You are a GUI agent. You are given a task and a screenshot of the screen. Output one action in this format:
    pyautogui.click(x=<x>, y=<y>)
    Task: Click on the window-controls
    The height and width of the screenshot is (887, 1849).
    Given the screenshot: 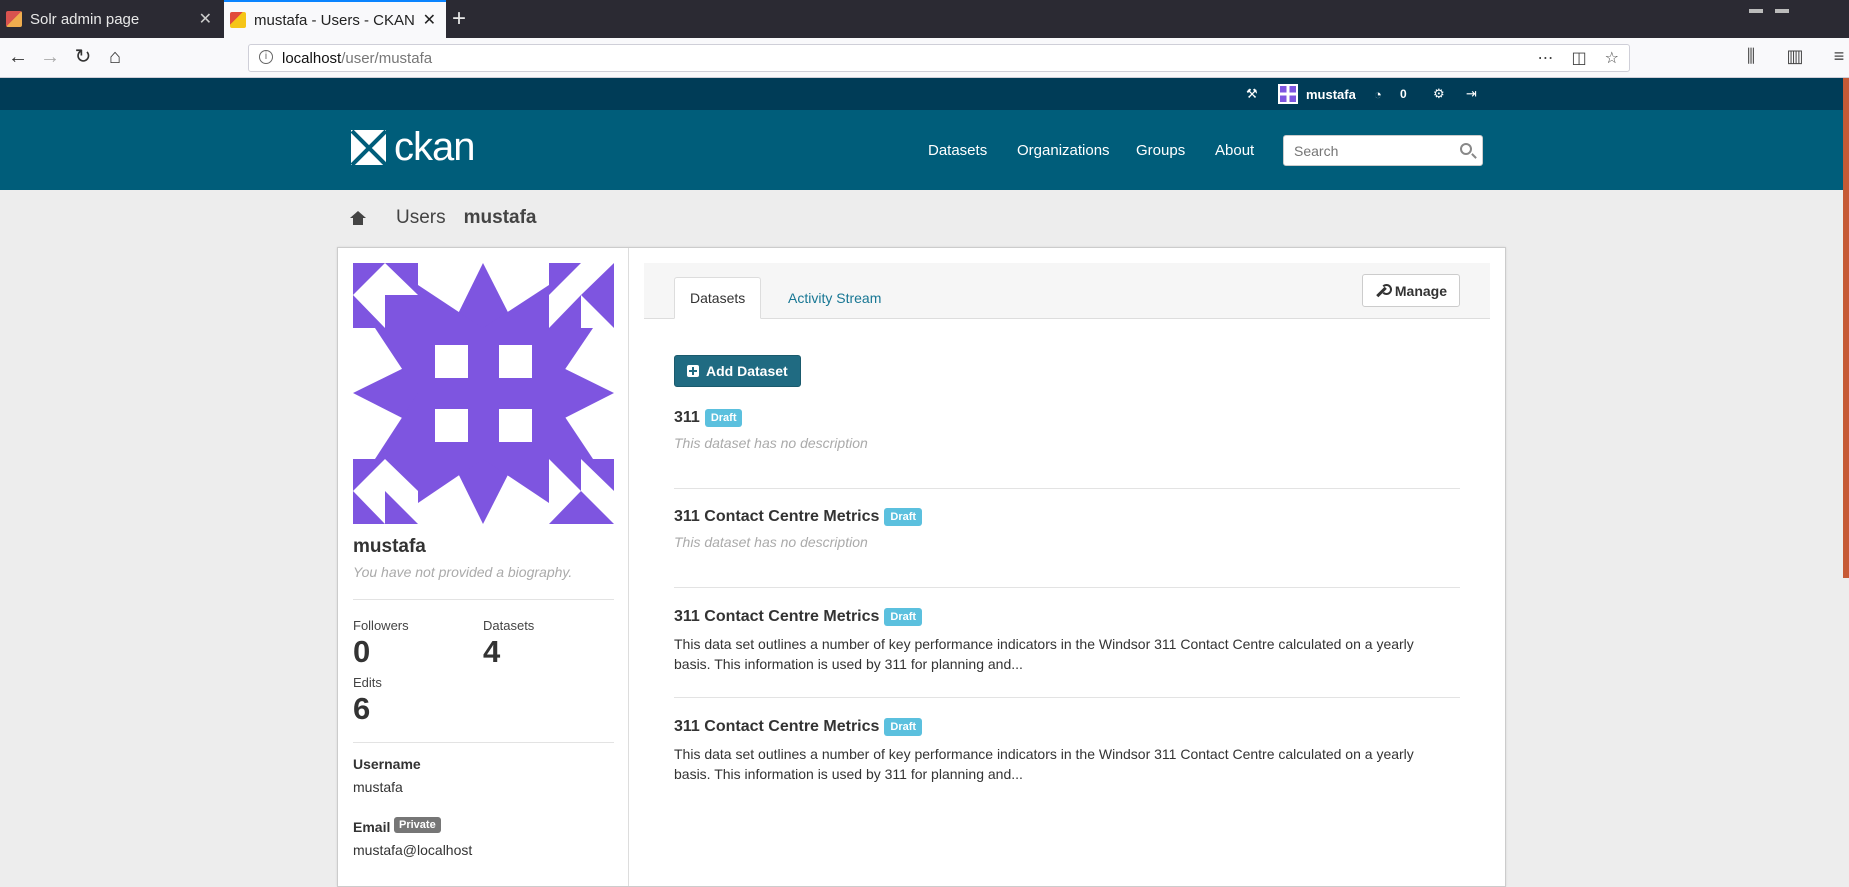 What is the action you would take?
    pyautogui.click(x=1779, y=6)
    